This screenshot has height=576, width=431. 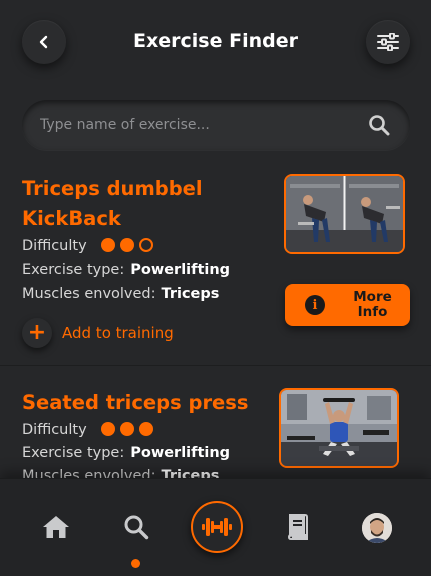 What do you see at coordinates (315, 305) in the screenshot?
I see `info-icon: i` at bounding box center [315, 305].